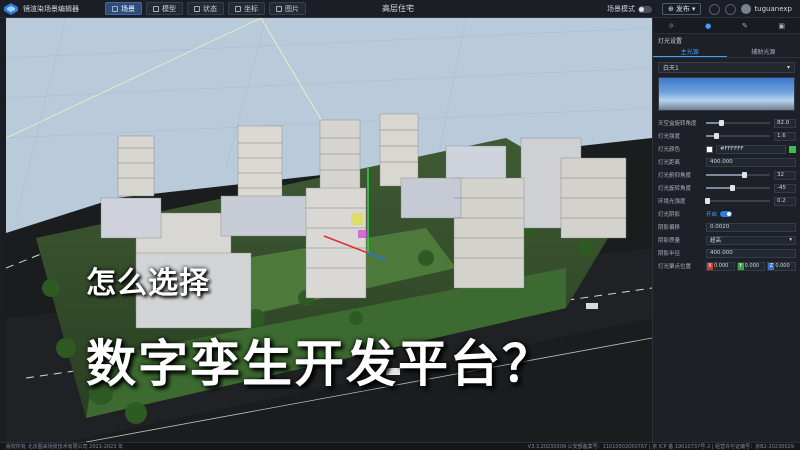 This screenshot has width=800, height=450. What do you see at coordinates (792, 149) in the screenshot?
I see `color-picker-icon` at bounding box center [792, 149].